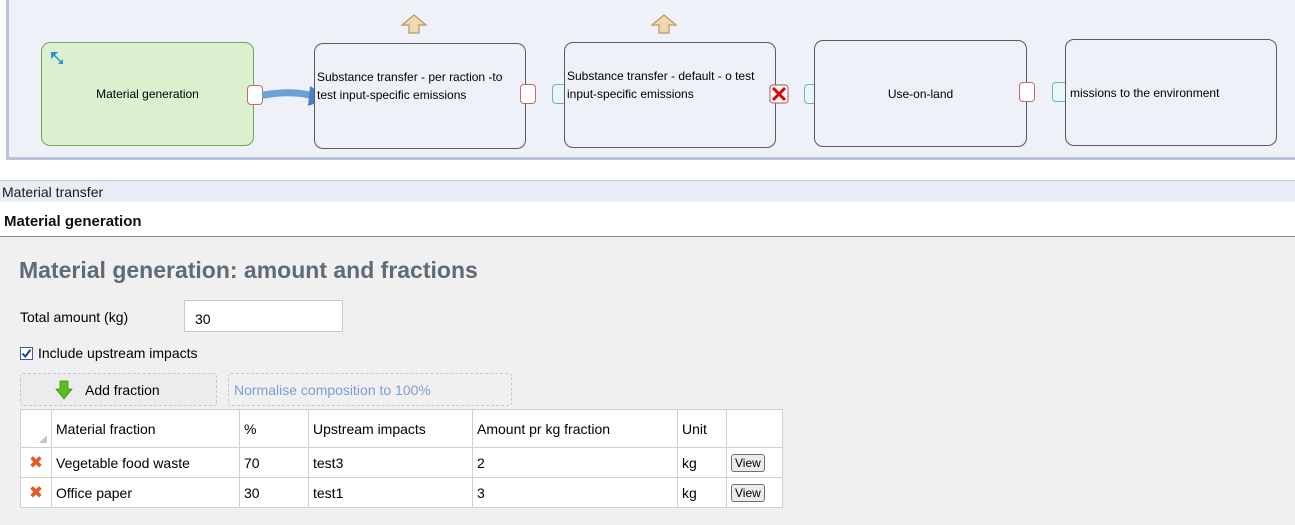  What do you see at coordinates (53, 192) in the screenshot?
I see `section-label: Material transfer` at bounding box center [53, 192].